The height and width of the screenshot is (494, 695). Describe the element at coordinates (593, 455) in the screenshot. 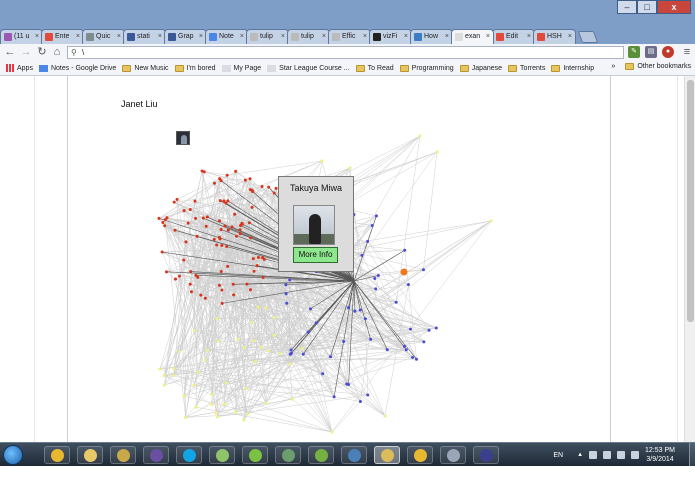

I see `flag-icon` at that location.